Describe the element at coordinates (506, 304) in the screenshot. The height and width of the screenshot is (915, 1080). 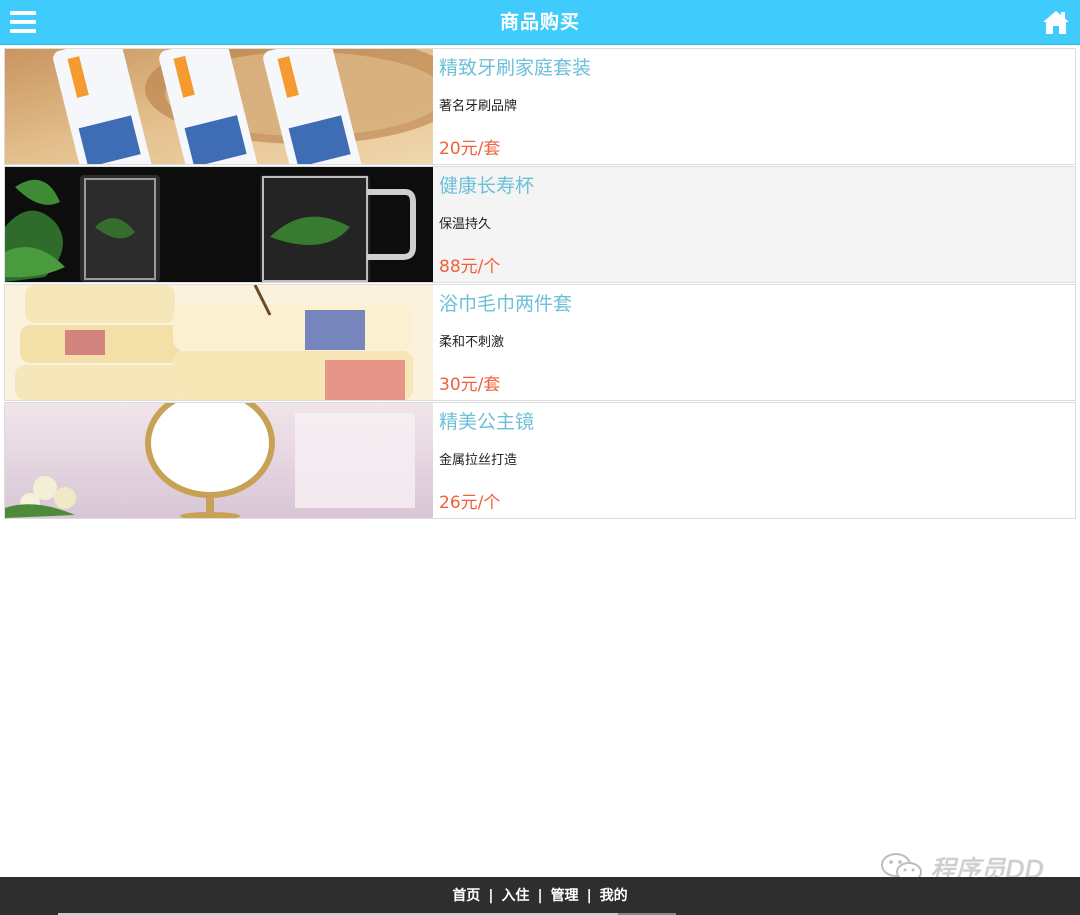
I see `product-name: 浴巾毛巾两件套` at that location.